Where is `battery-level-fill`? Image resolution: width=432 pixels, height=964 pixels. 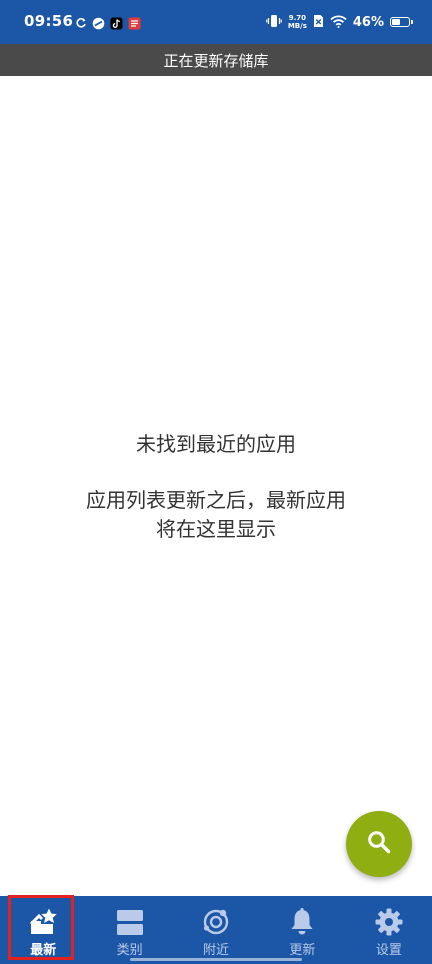
battery-level-fill is located at coordinates (396, 22).